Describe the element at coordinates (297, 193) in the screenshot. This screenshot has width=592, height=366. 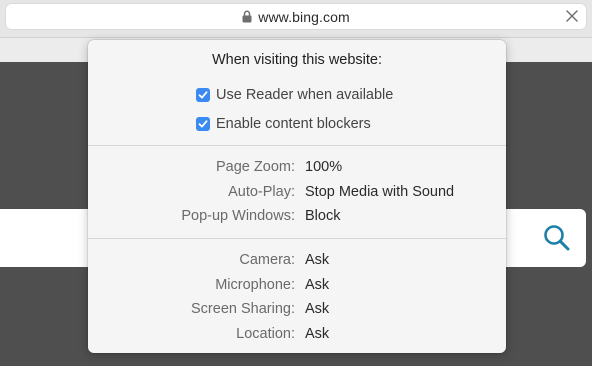
I see `auto-play-row: Auto-Play: Stop Media with Sound` at that location.